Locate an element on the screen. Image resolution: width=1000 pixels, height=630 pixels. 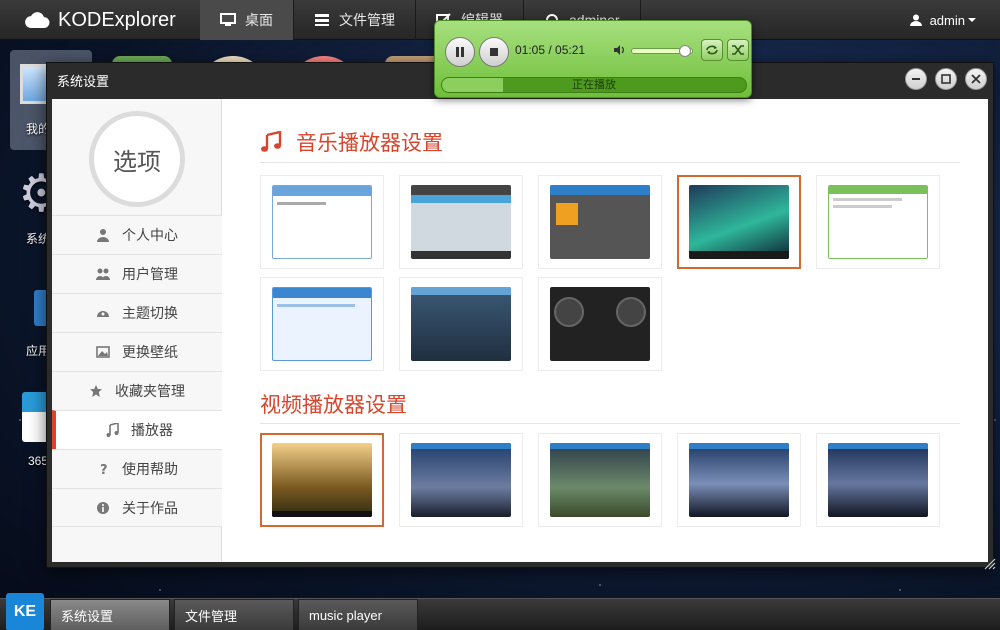
menu-item-label: 更换壁纸 is located at coordinates (150, 352).